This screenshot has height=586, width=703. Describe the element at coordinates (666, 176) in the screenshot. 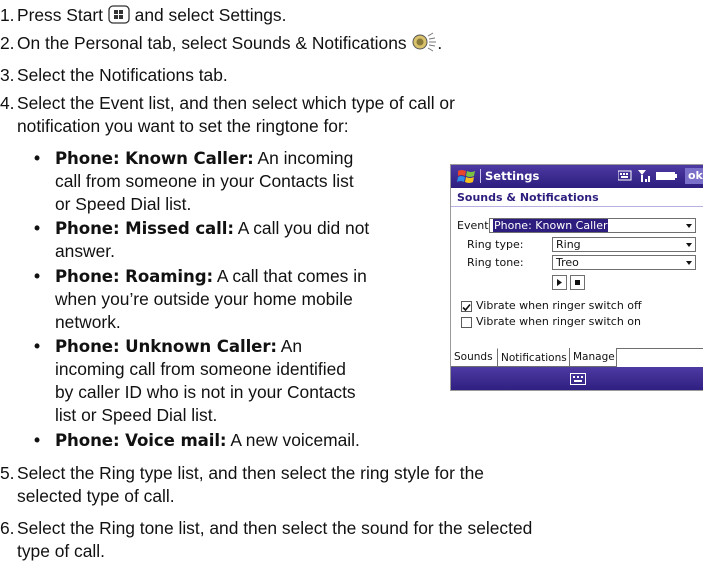

I see `battery-icon` at that location.